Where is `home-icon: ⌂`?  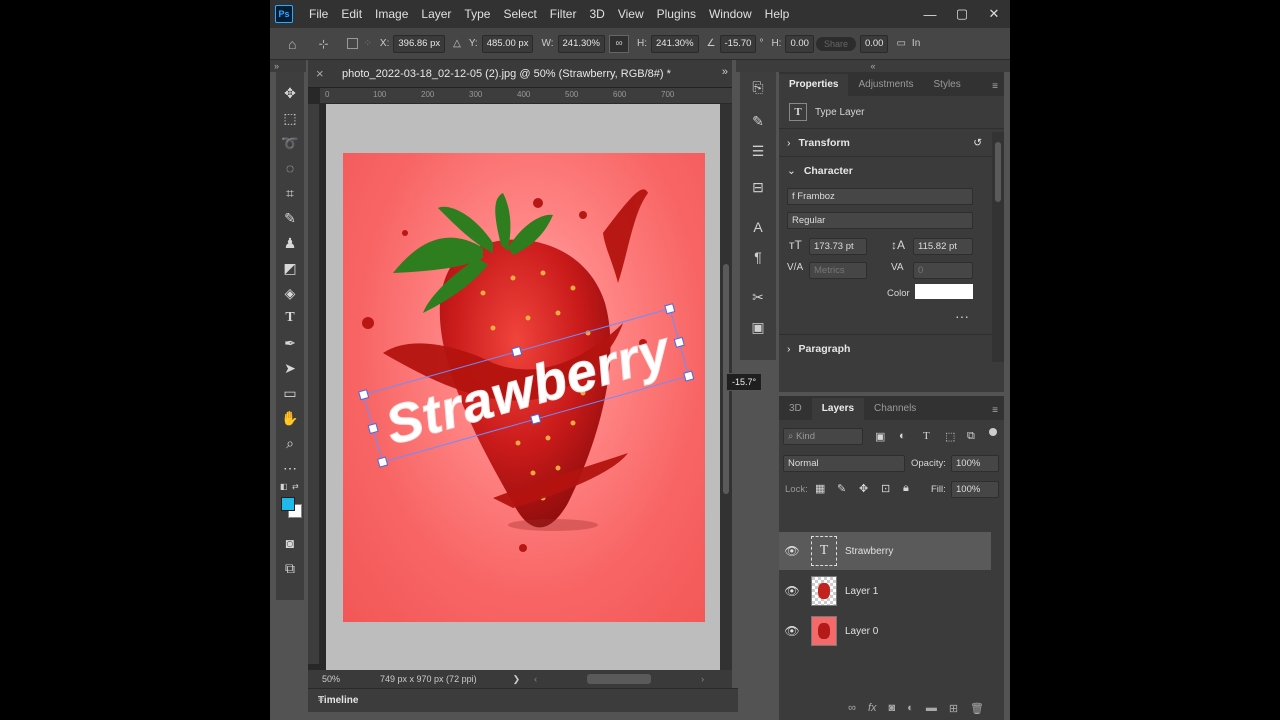
home-icon: ⌂ is located at coordinates (292, 44).